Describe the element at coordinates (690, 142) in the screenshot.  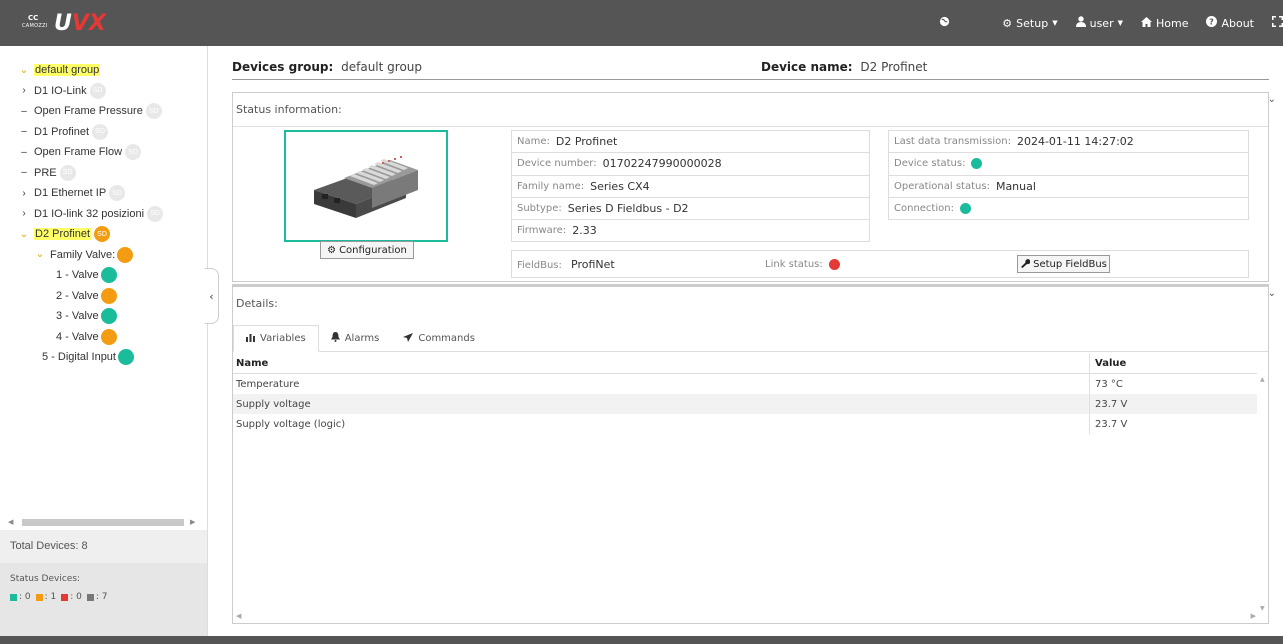
I see `info-row-name: Name: D2 Profinet` at that location.